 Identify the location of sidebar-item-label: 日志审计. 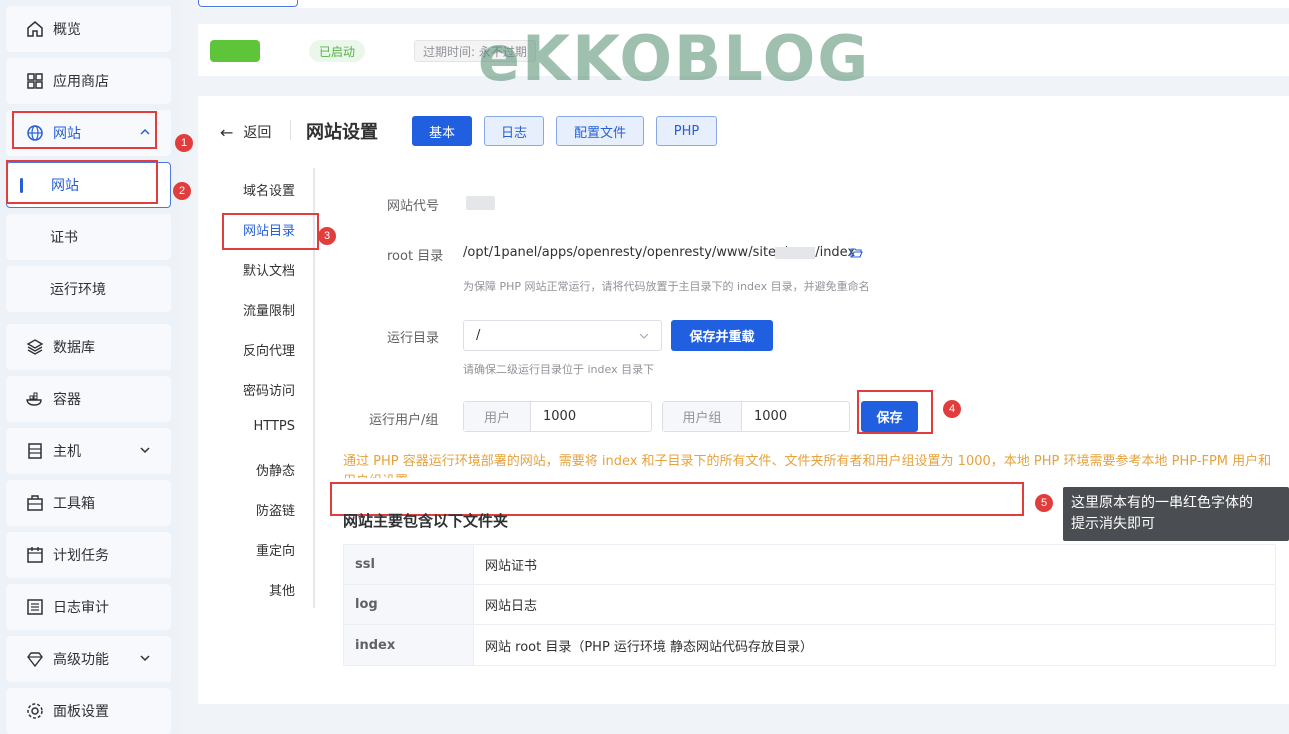
(81, 608).